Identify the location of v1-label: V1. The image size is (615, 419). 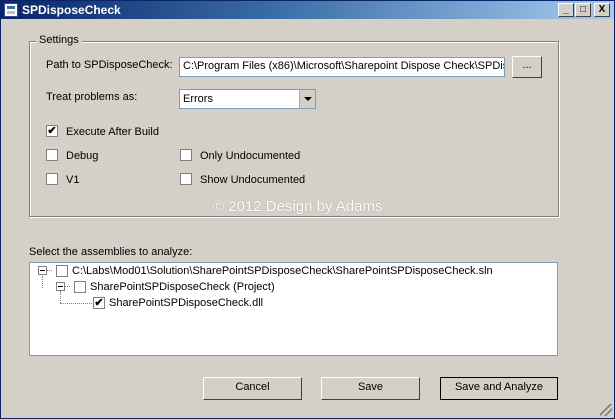
(73, 180).